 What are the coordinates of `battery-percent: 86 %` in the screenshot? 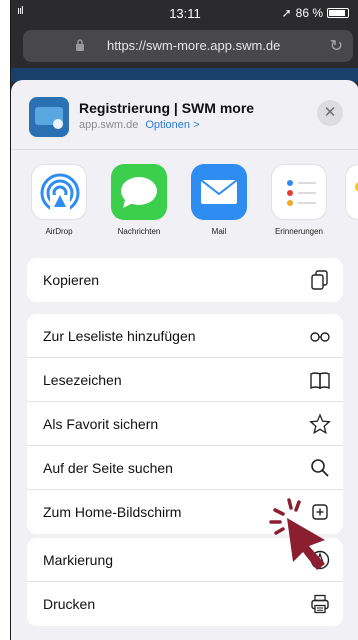 It's located at (309, 13).